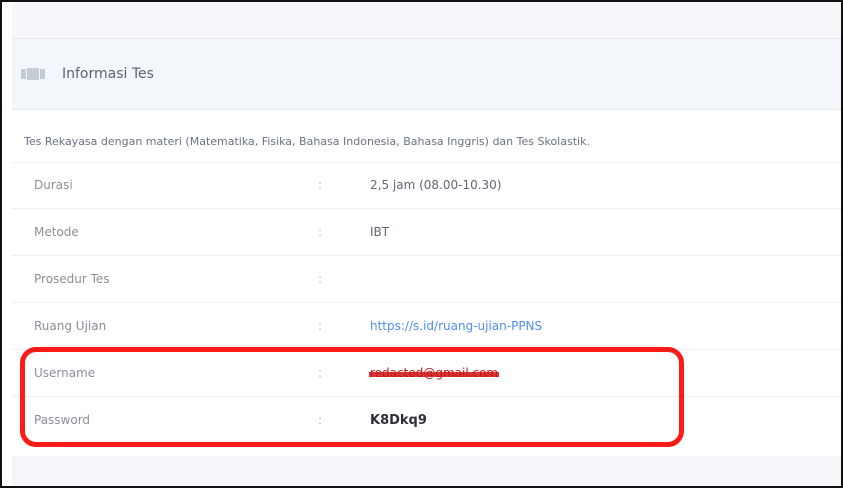  I want to click on row-label: Durasi, so click(53, 185).